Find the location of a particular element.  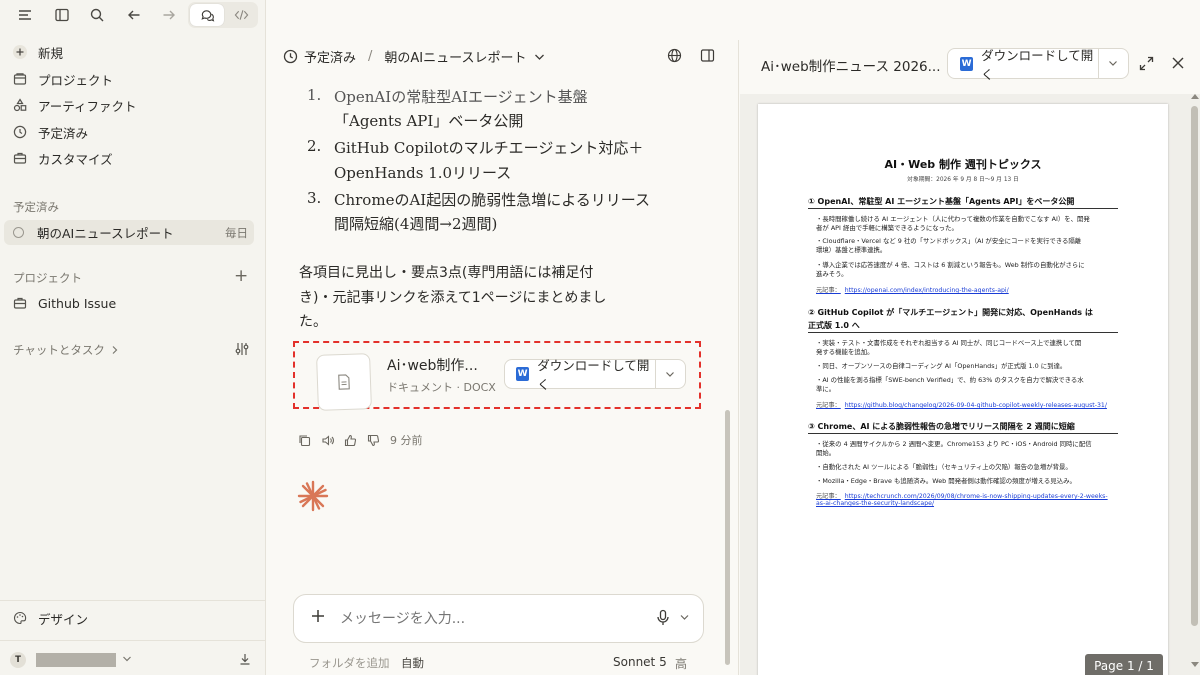

speaker-icon is located at coordinates (327, 440).